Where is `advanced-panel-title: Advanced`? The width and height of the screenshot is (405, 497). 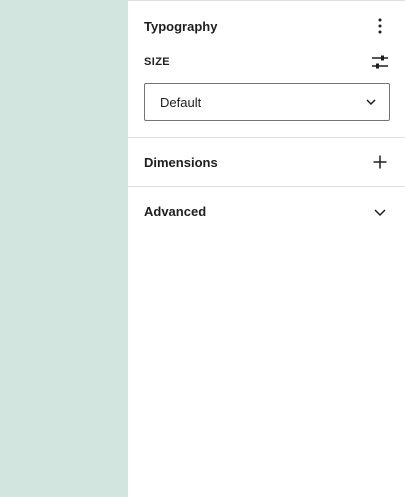 advanced-panel-title: Advanced is located at coordinates (175, 211).